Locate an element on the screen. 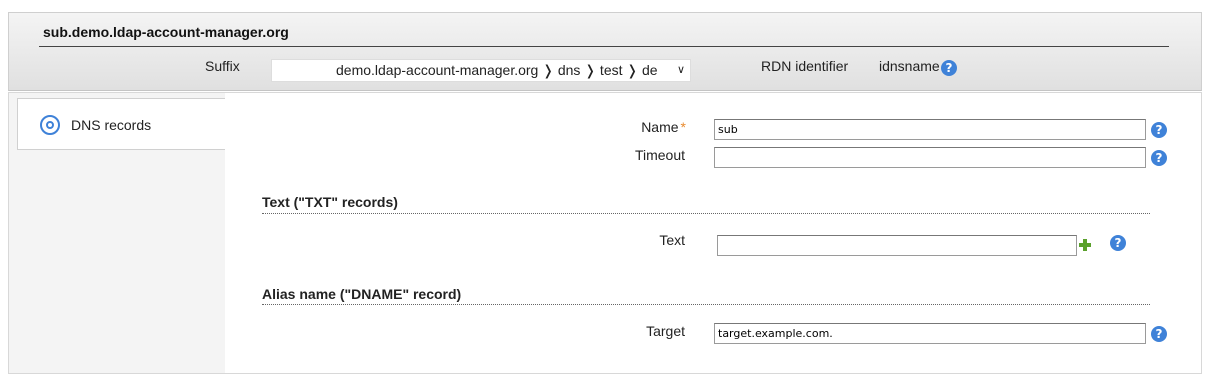 This screenshot has height=383, width=1210. chevron-down-icon: ∨ is located at coordinates (680, 70).